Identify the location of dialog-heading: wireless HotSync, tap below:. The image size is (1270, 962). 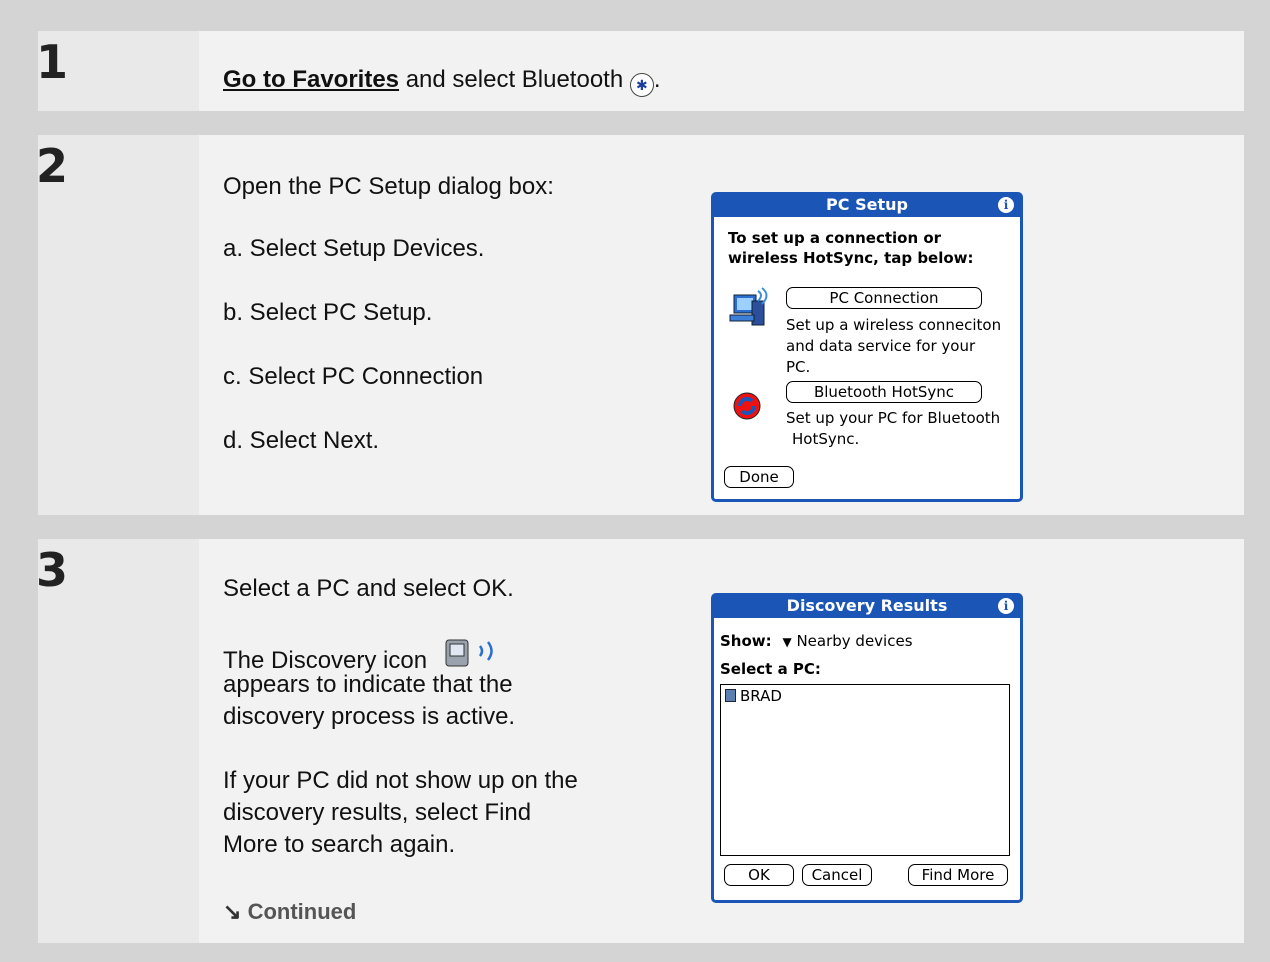
(851, 258).